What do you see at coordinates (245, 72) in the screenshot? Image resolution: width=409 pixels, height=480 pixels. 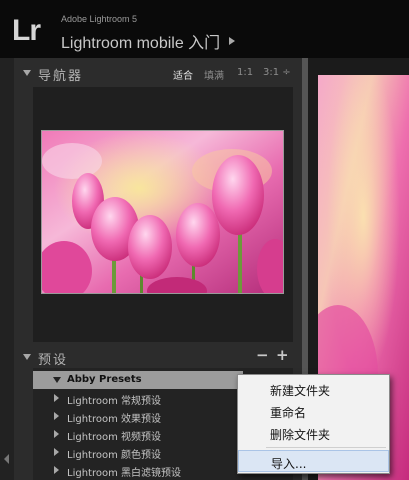 I see `zoom-1to1-option: 1:1` at bounding box center [245, 72].